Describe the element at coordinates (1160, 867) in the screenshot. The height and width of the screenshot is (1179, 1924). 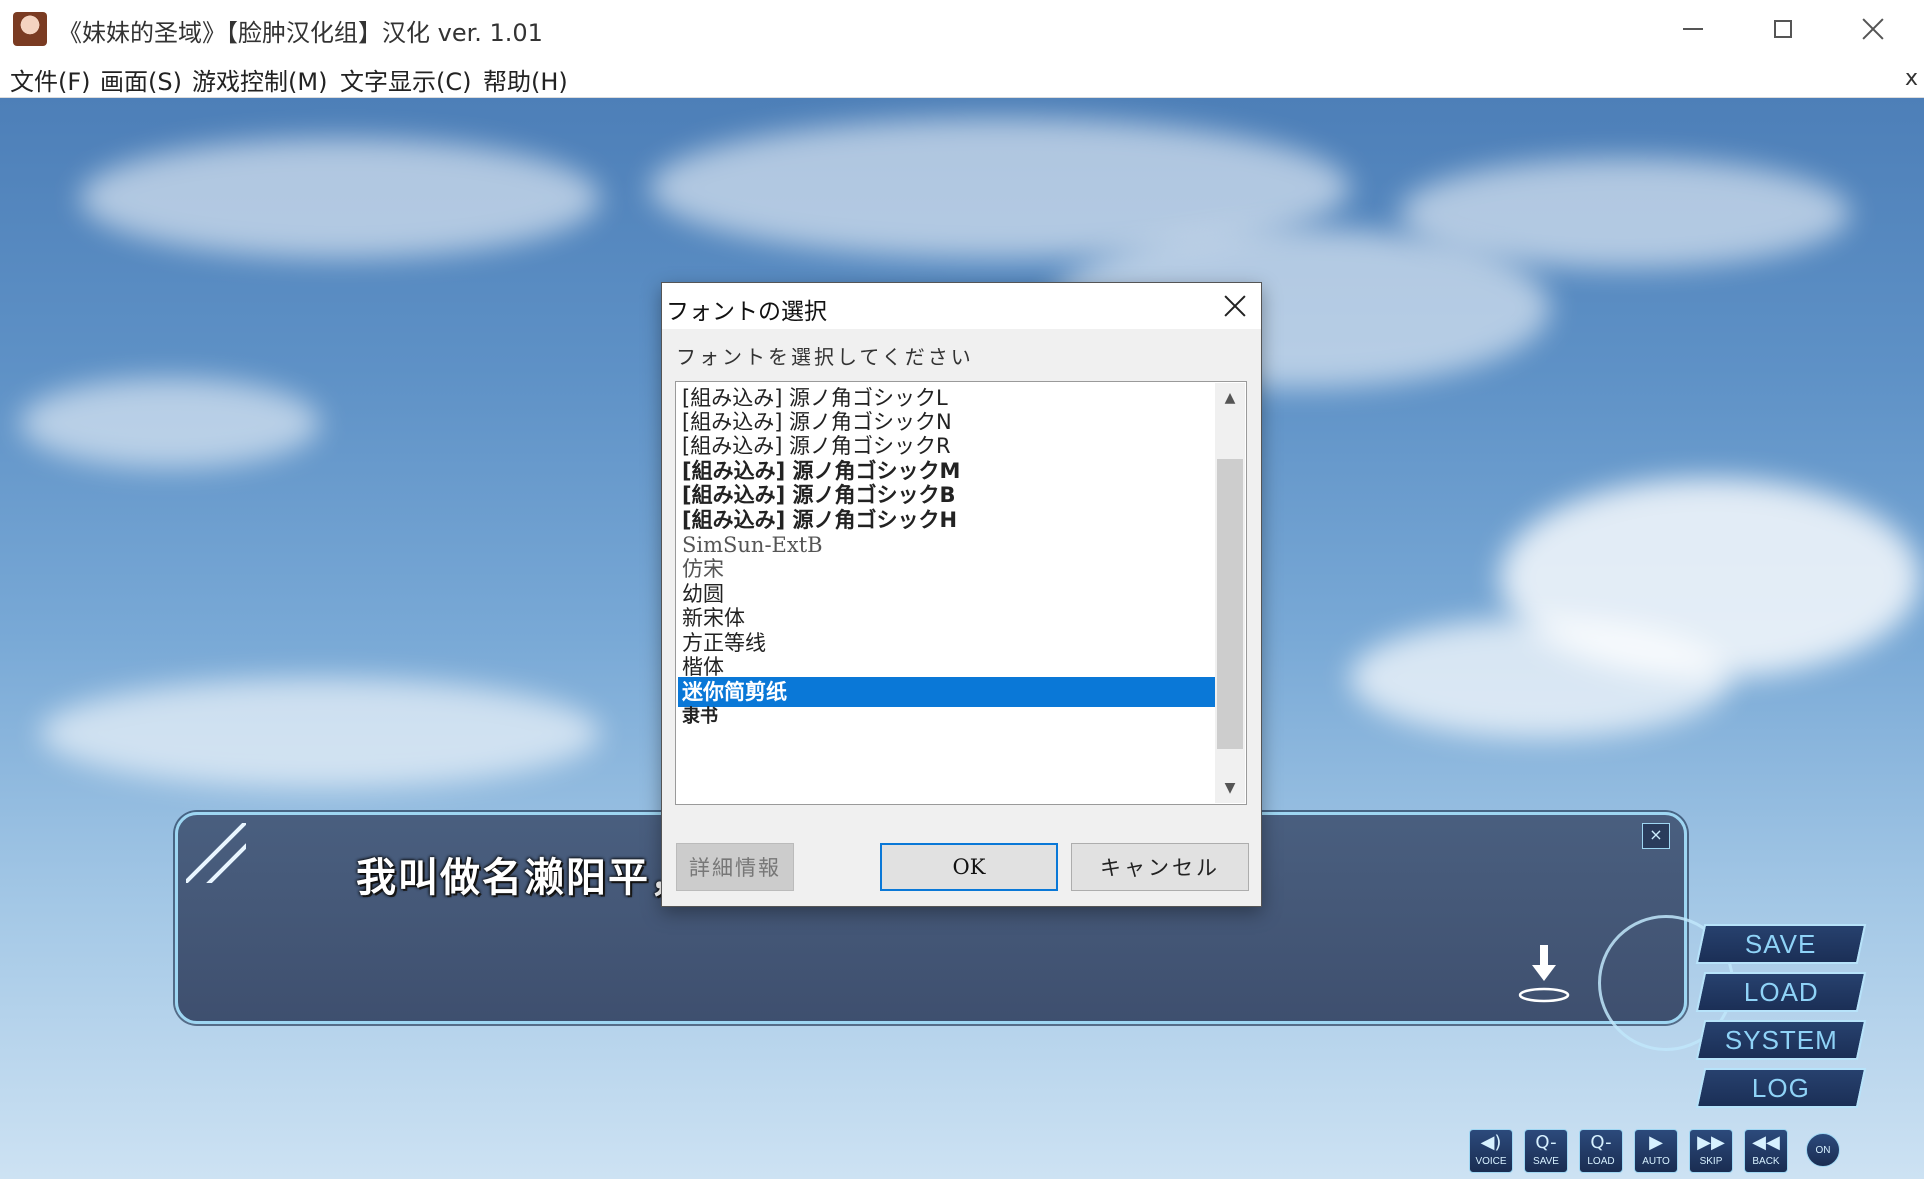
I see `cancel-button: キャンセル` at that location.